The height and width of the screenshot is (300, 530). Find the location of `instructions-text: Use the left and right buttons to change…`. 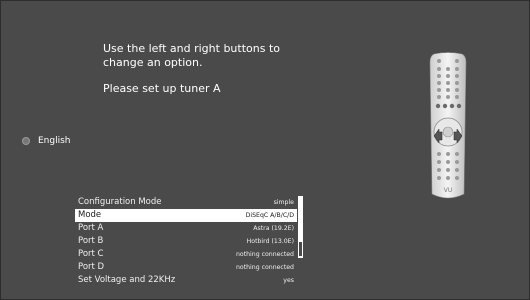

instructions-text: Use the left and right buttons to change… is located at coordinates (208, 69).